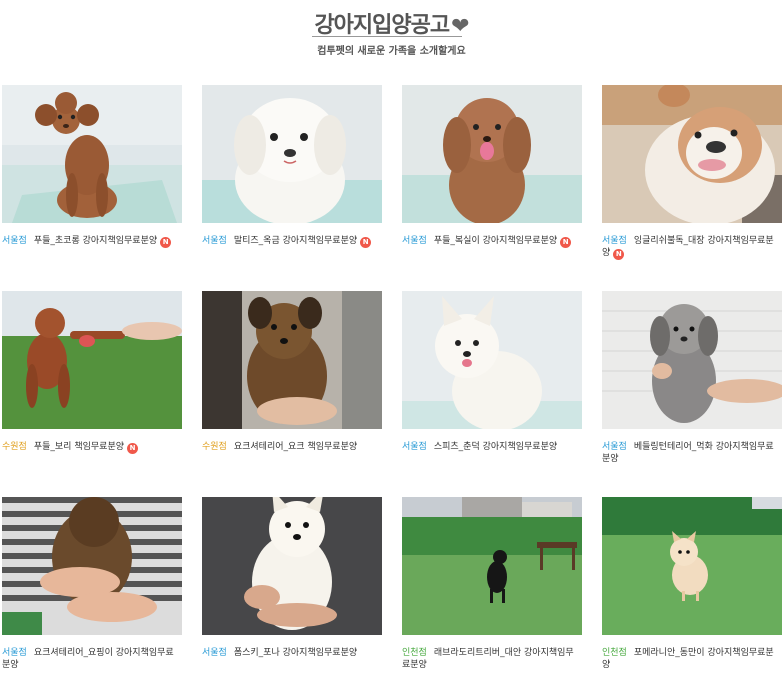 Image resolution: width=783 pixels, height=675 pixels. I want to click on listing-title: 푸들_초코롱 강아지책임무료분양, so click(95, 241).